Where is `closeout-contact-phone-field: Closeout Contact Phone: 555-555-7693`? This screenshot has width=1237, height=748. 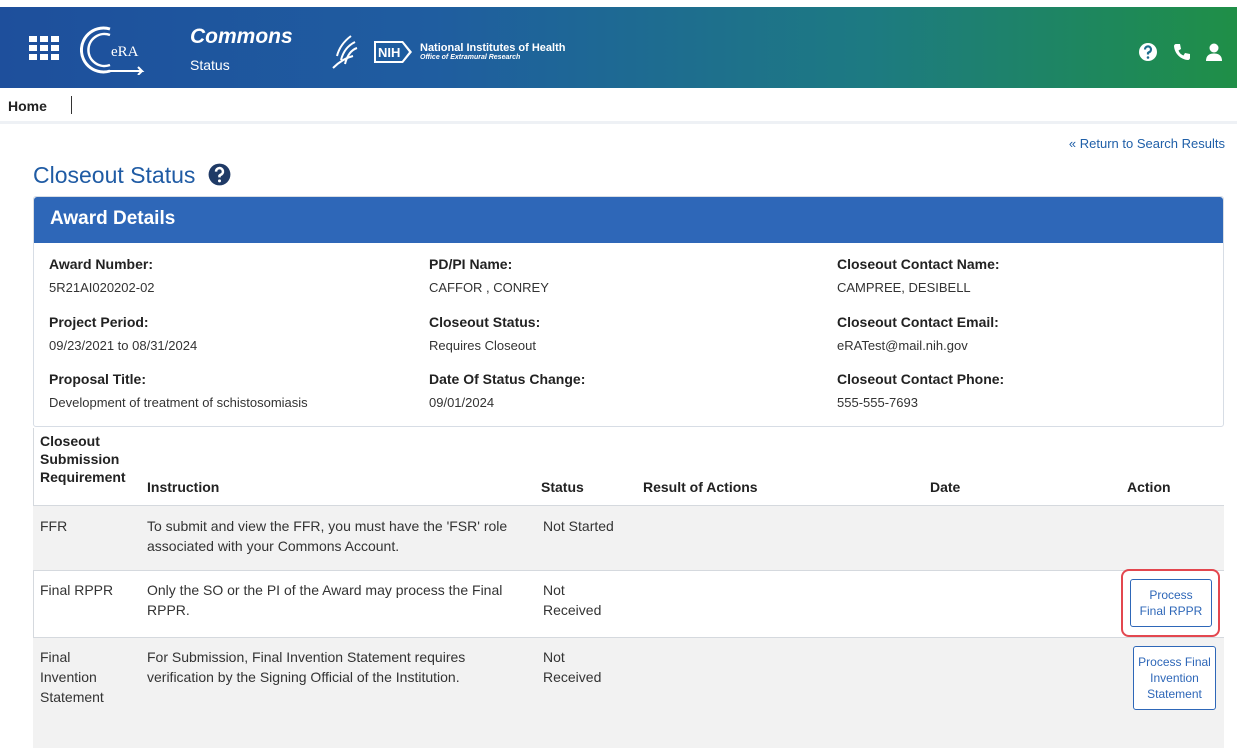
closeout-contact-phone-field: Closeout Contact Phone: 555-555-7693 is located at coordinates (920, 390).